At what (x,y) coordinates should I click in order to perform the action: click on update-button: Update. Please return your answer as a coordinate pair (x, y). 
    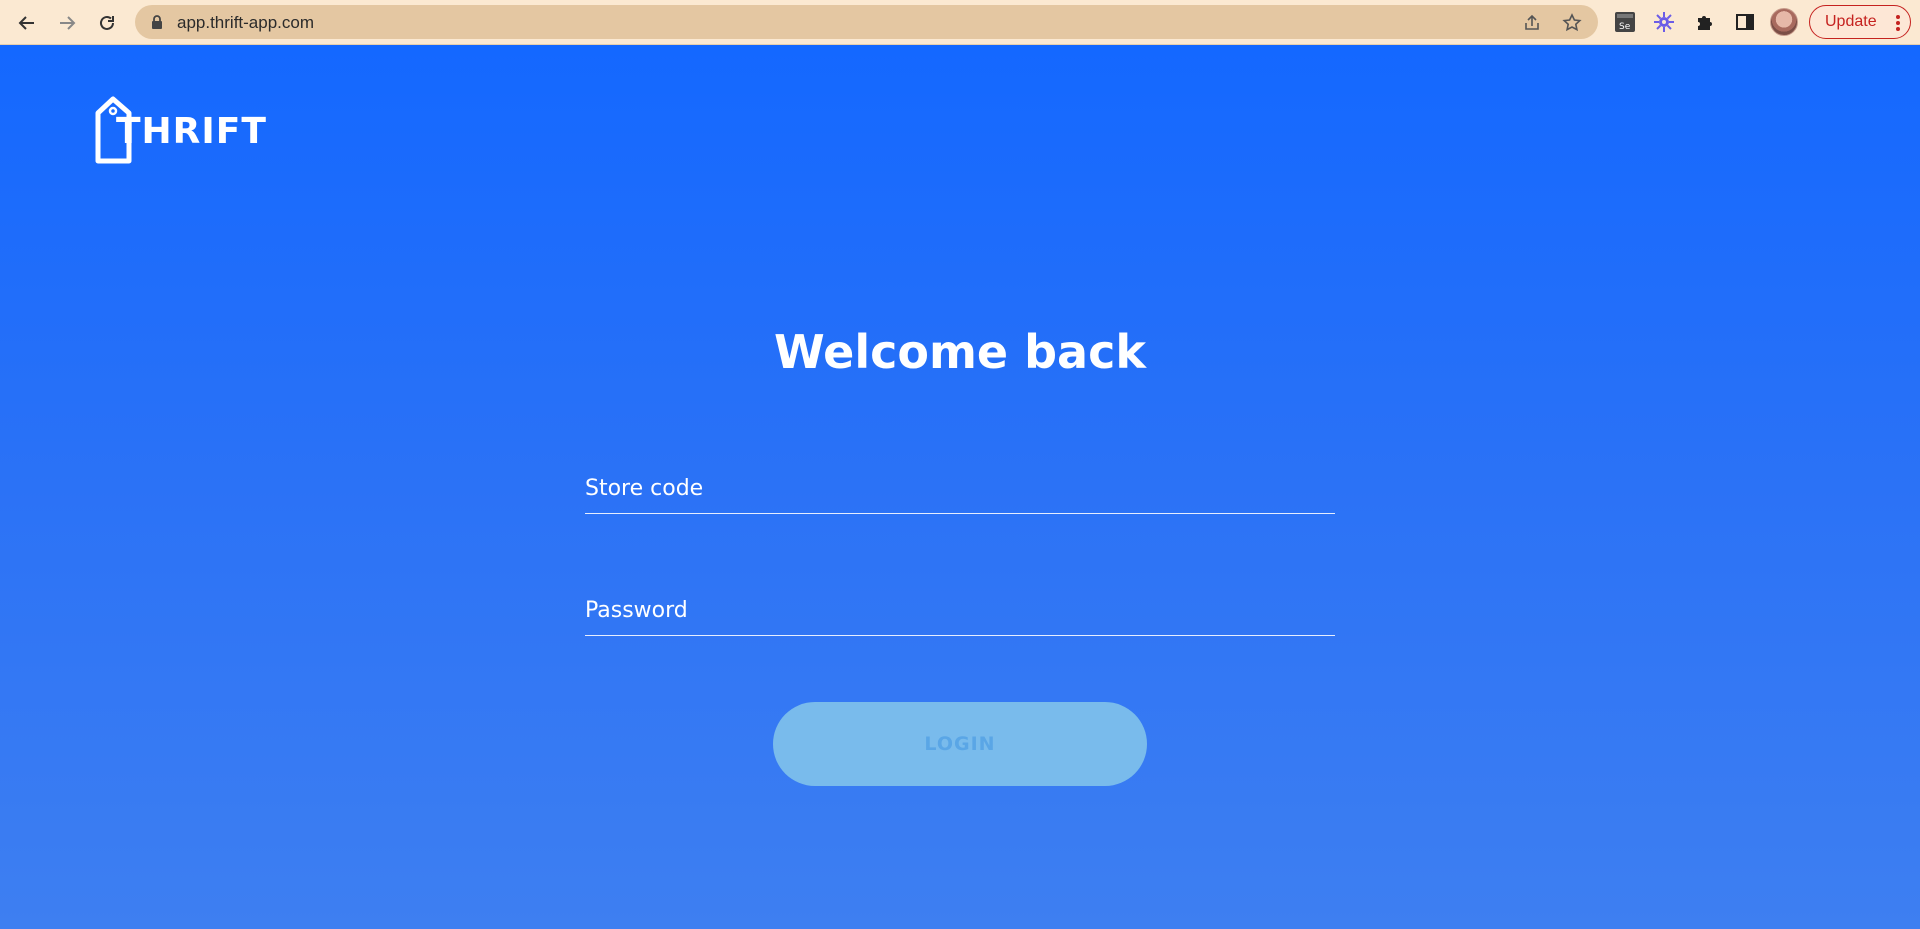
    Looking at the image, I should click on (1860, 22).